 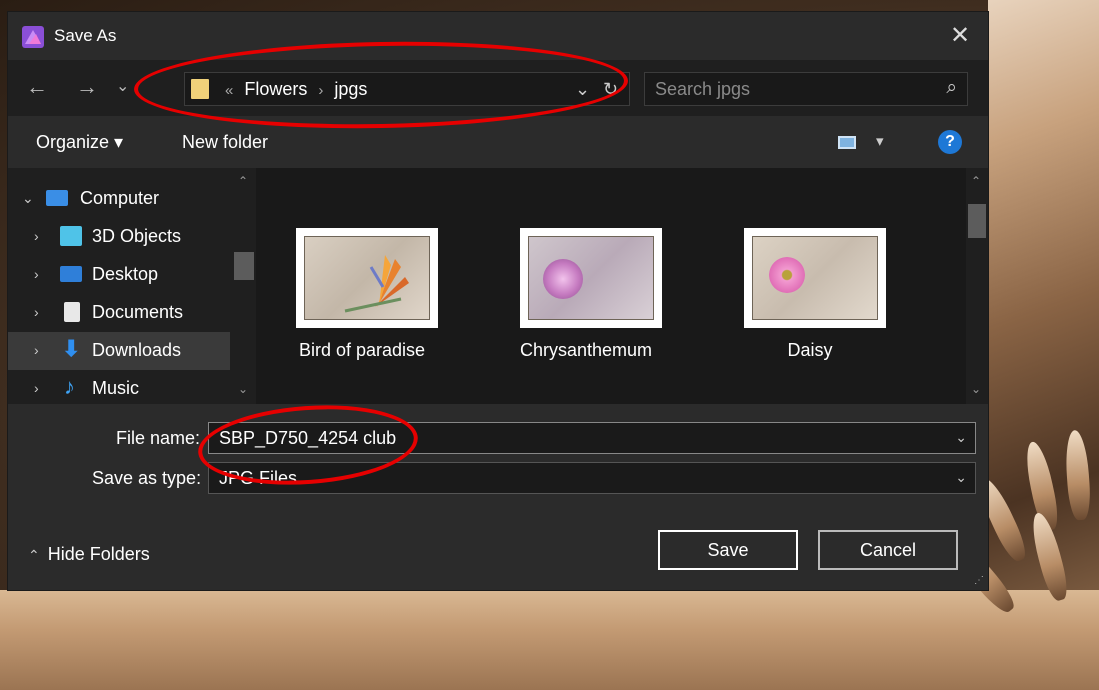 I want to click on forward-arrow-icon: →, so click(x=87, y=87).